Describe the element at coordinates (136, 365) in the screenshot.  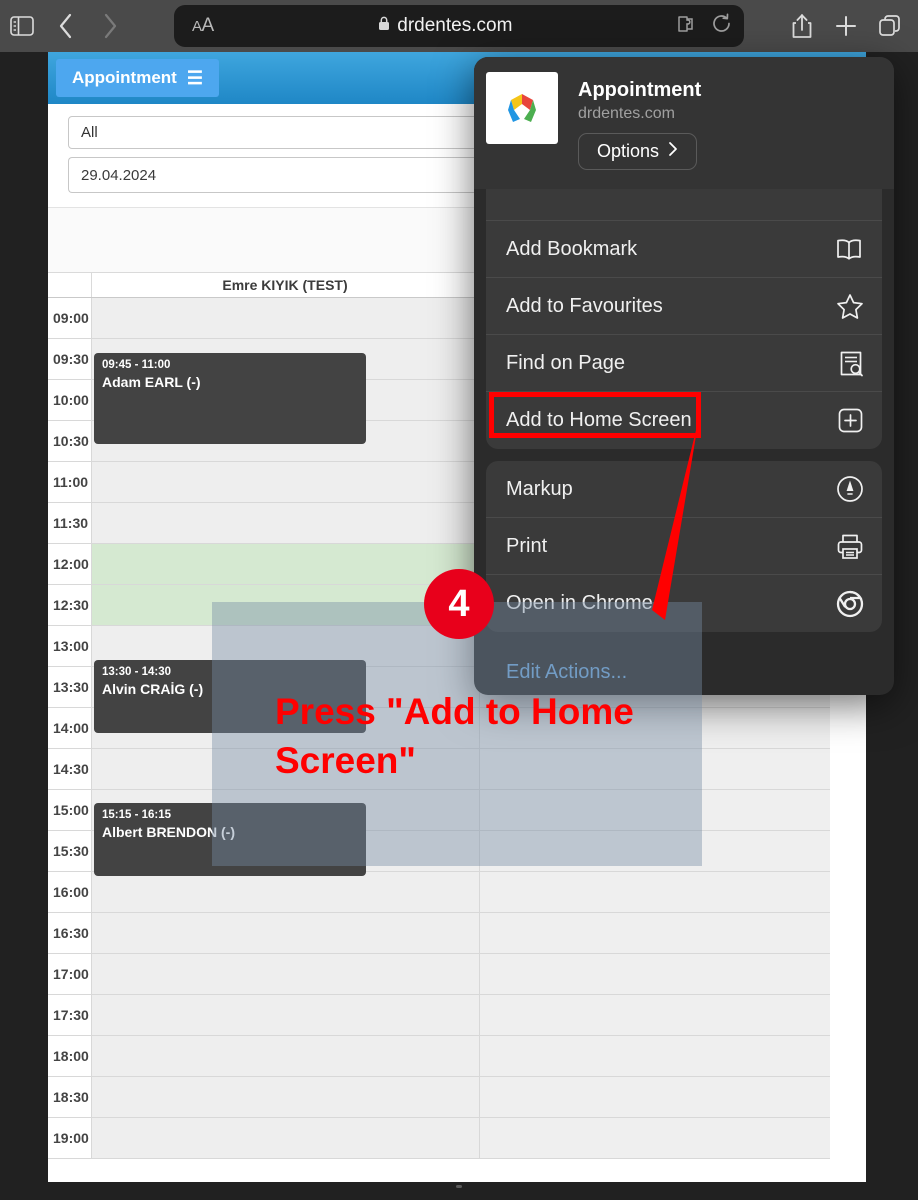
I see `event-time: 09:45 - 11:00` at that location.